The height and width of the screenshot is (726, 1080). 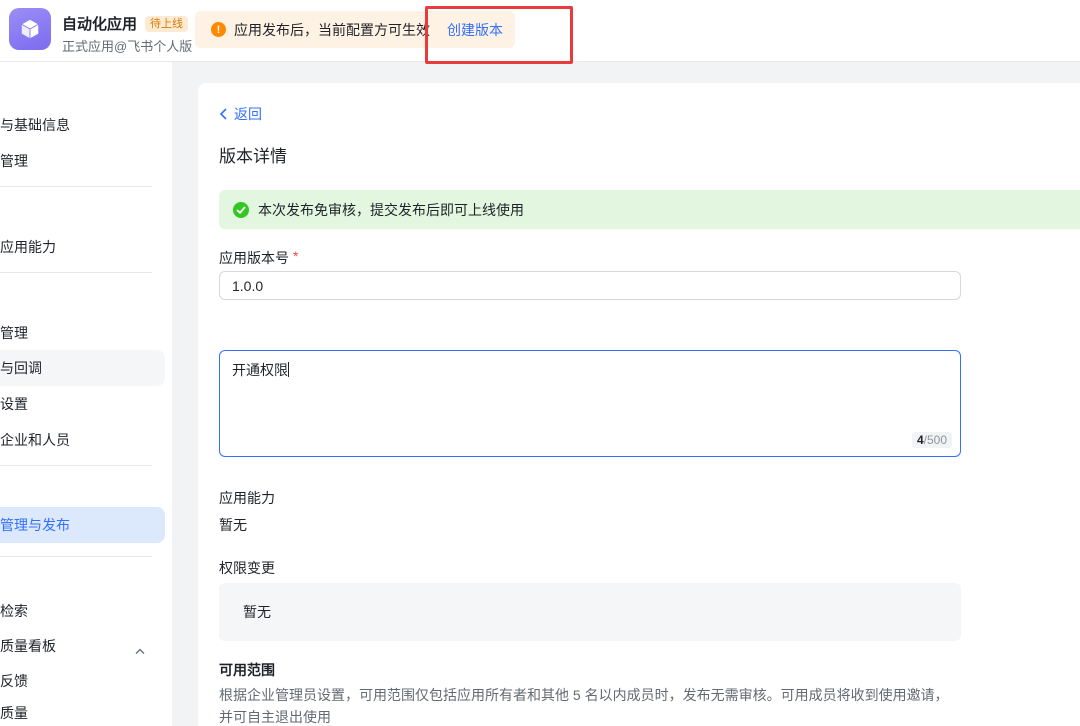 What do you see at coordinates (82, 681) in the screenshot?
I see `sidebar-item-feedback: 反馈` at bounding box center [82, 681].